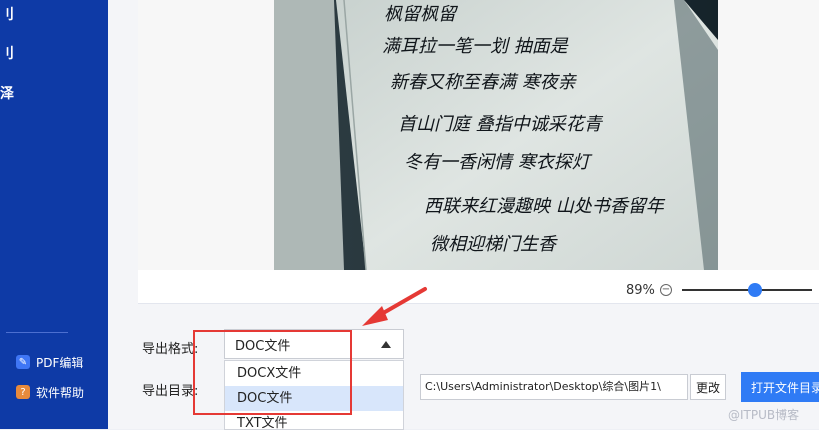 The image size is (819, 430). I want to click on sidebar-item-1: 刂, so click(7, 14).